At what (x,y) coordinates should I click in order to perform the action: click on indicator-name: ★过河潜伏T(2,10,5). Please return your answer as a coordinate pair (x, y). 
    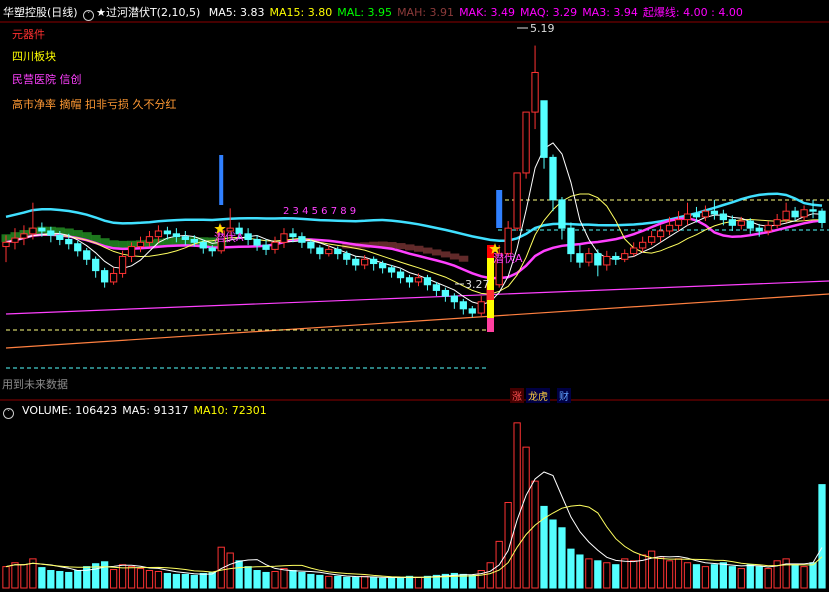
    Looking at the image, I should click on (148, 12).